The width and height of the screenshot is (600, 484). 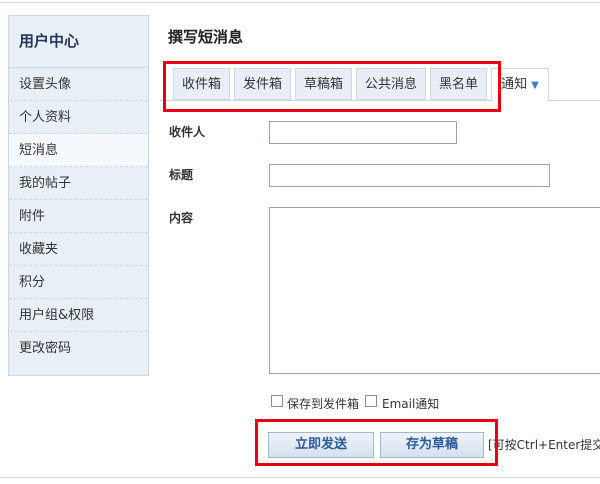 What do you see at coordinates (78, 315) in the screenshot?
I see `sidebar-item-usergroup: 用户组&权限` at bounding box center [78, 315].